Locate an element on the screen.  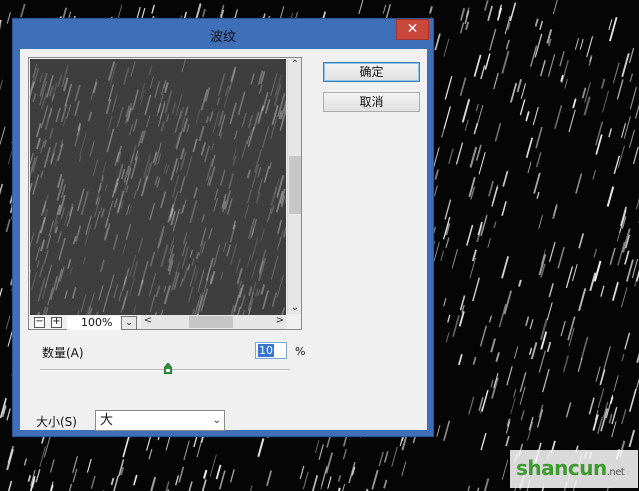
preview-vertical-scrollbar: ⌃ ⌄ is located at coordinates (294, 186).